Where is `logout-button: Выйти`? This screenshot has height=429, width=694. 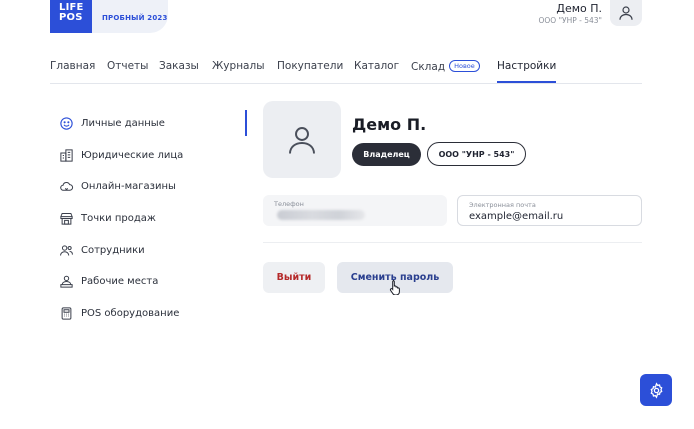 logout-button: Выйти is located at coordinates (294, 277).